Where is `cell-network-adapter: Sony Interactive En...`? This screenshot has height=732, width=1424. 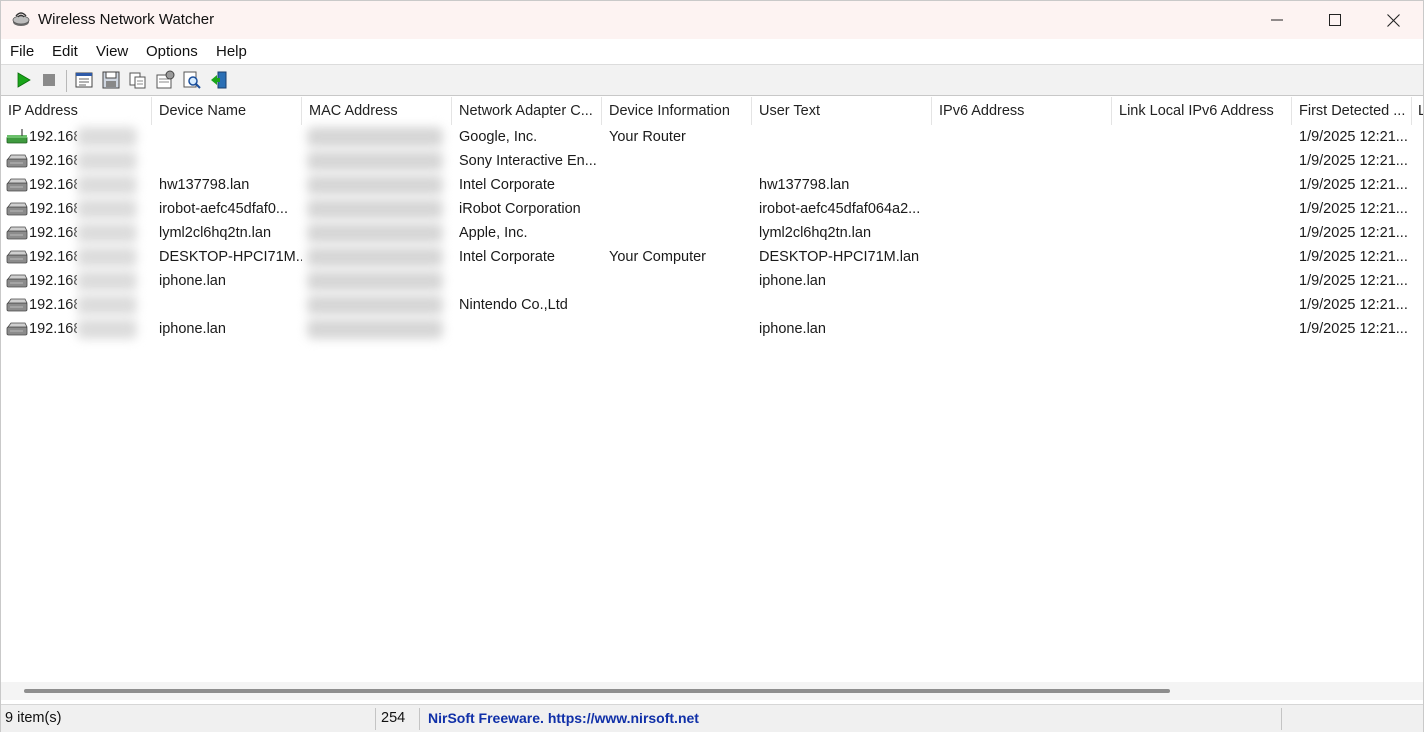
cell-network-adapter: Sony Interactive En... is located at coordinates (528, 161).